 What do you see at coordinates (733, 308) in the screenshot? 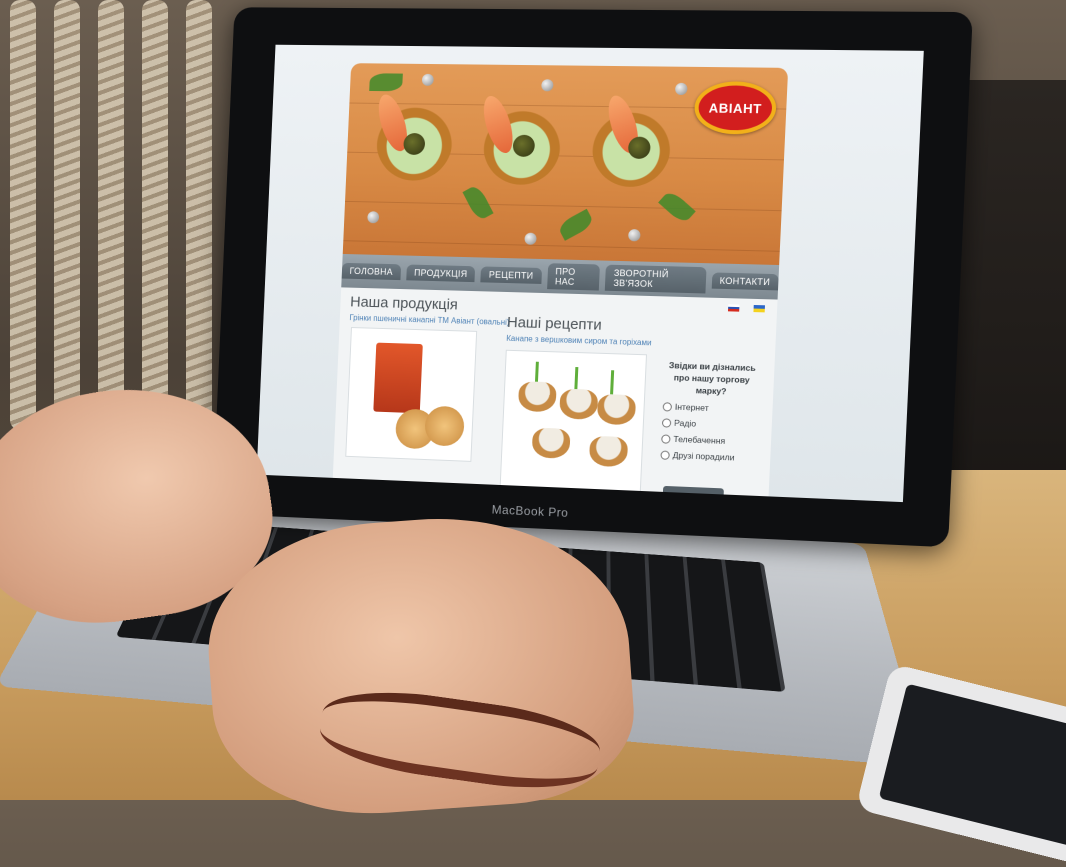
I see `ru-flag-icon` at bounding box center [733, 308].